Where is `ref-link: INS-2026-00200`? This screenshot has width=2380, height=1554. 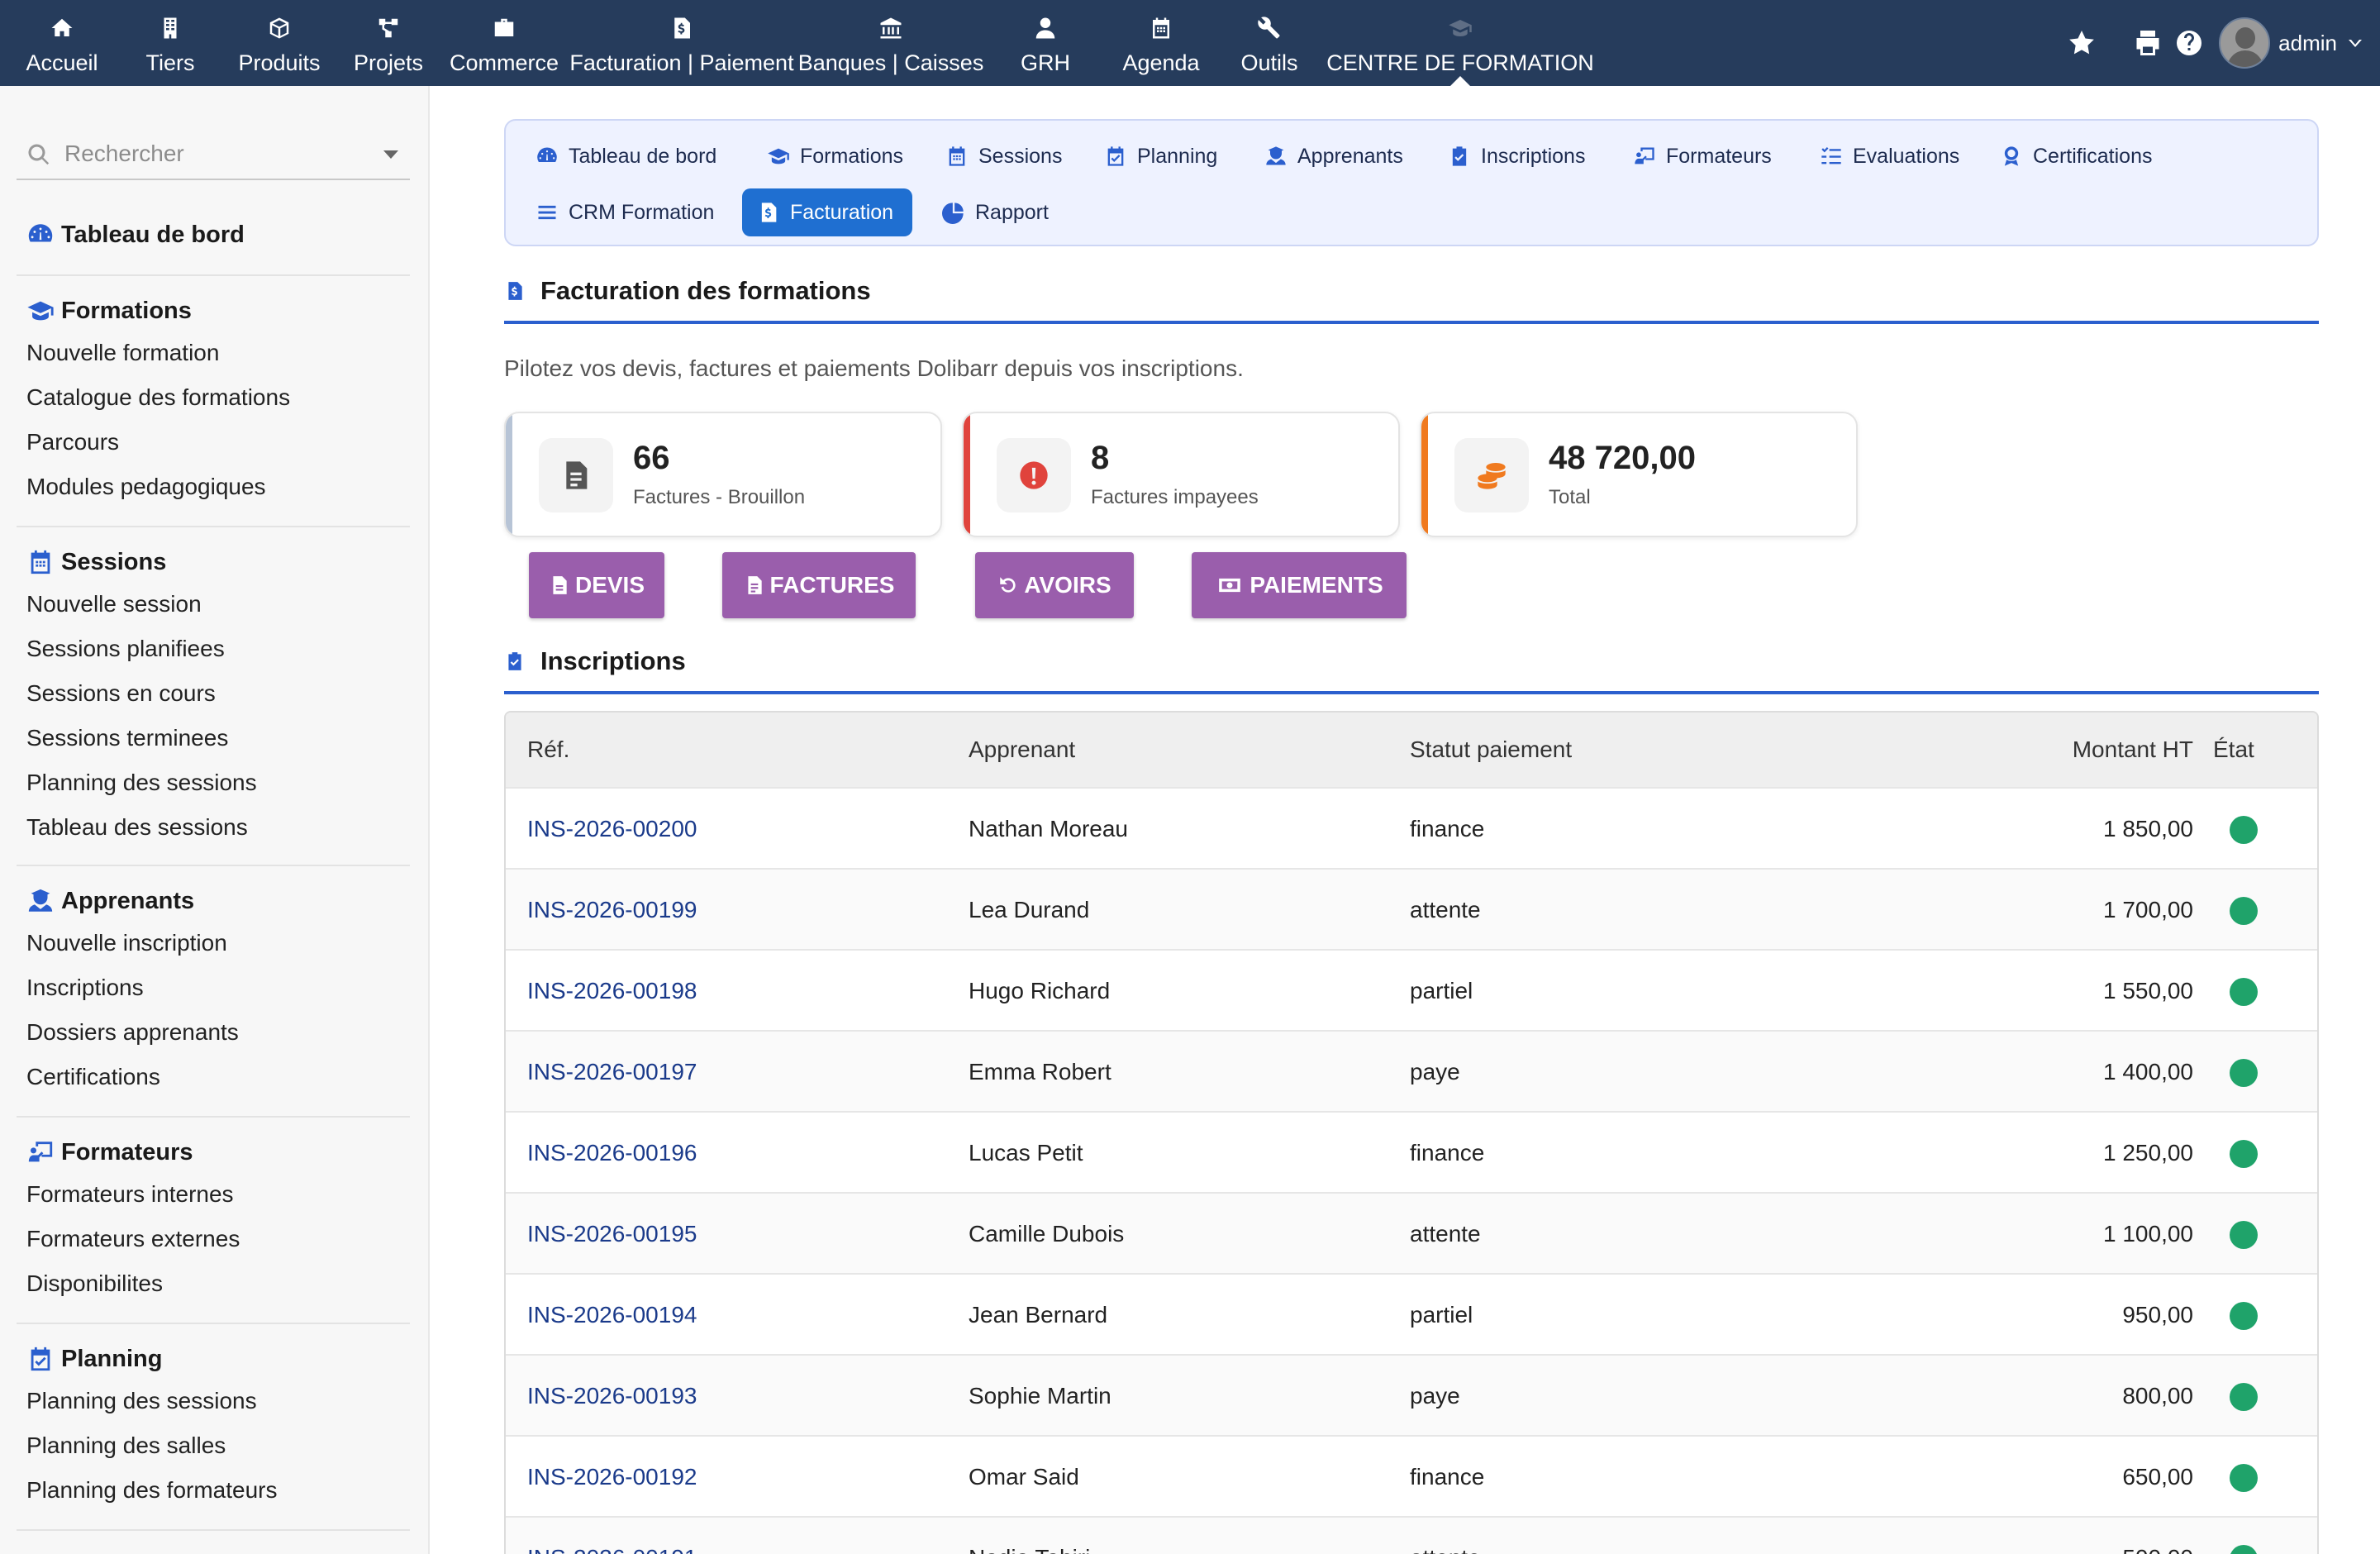 ref-link: INS-2026-00200 is located at coordinates (612, 829).